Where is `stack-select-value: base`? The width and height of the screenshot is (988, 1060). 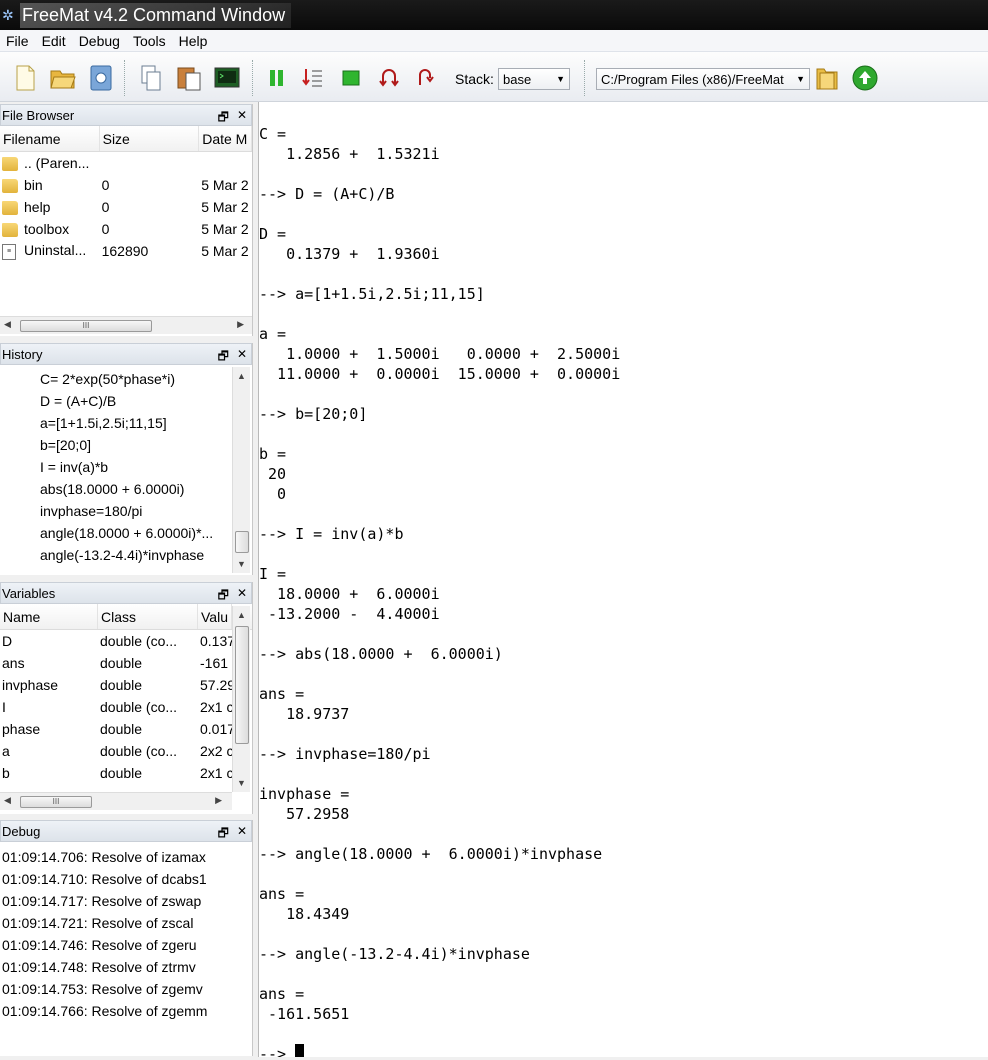 stack-select-value: base is located at coordinates (517, 79).